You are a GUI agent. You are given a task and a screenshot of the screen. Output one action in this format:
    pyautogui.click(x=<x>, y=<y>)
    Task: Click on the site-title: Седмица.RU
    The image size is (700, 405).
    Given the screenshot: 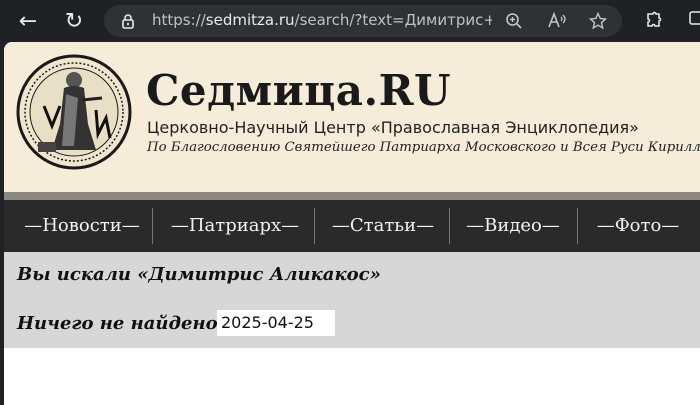 What is the action you would take?
    pyautogui.click(x=298, y=90)
    